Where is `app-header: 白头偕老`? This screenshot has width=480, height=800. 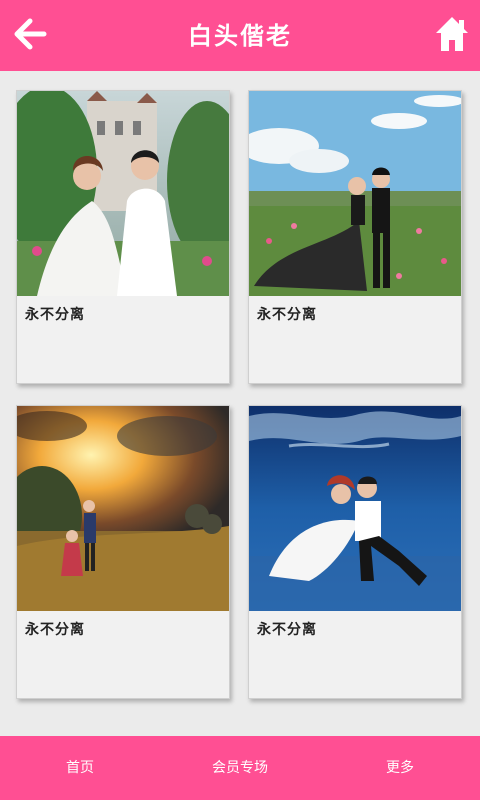 app-header: 白头偕老 is located at coordinates (240, 35).